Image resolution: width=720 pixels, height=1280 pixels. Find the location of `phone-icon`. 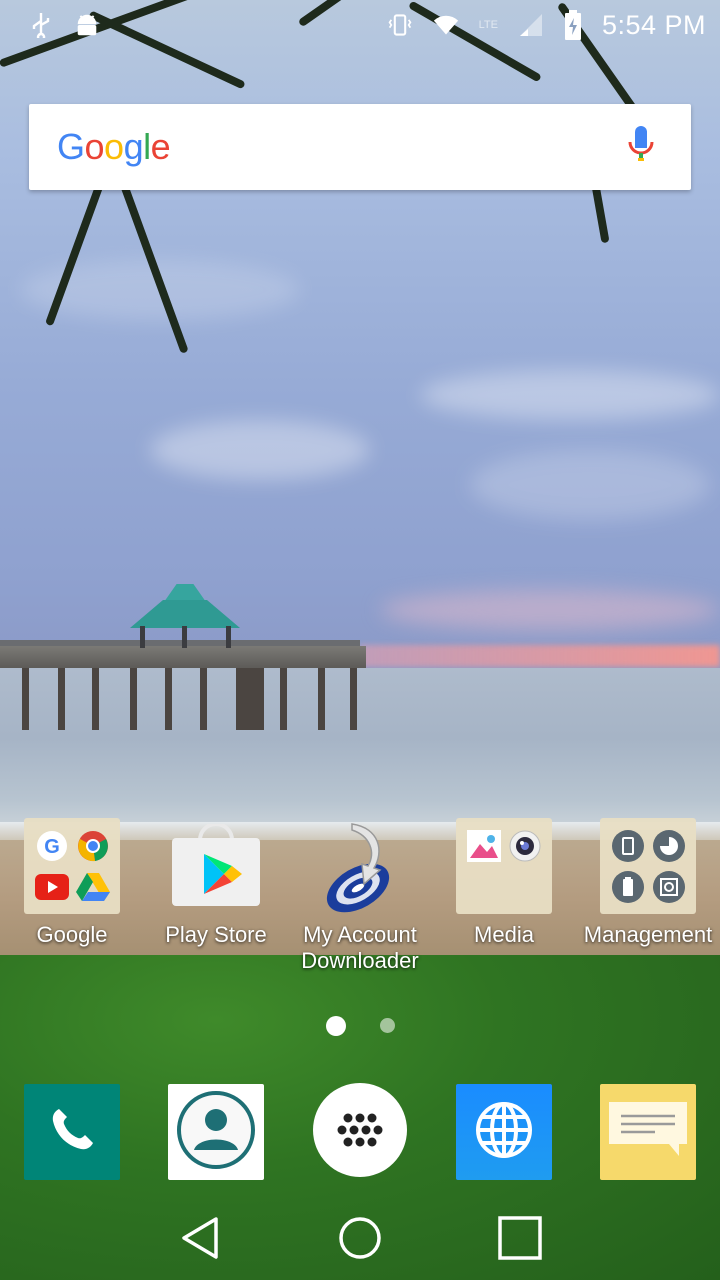

phone-icon is located at coordinates (72, 1132).